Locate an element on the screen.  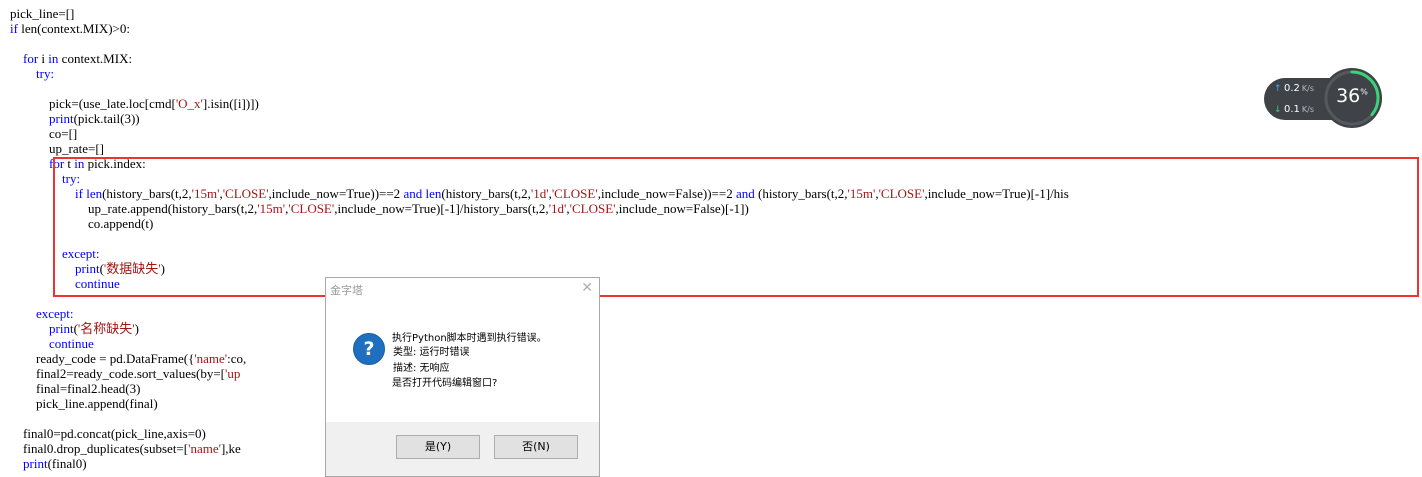
code-token: in is located at coordinates (53, 58).